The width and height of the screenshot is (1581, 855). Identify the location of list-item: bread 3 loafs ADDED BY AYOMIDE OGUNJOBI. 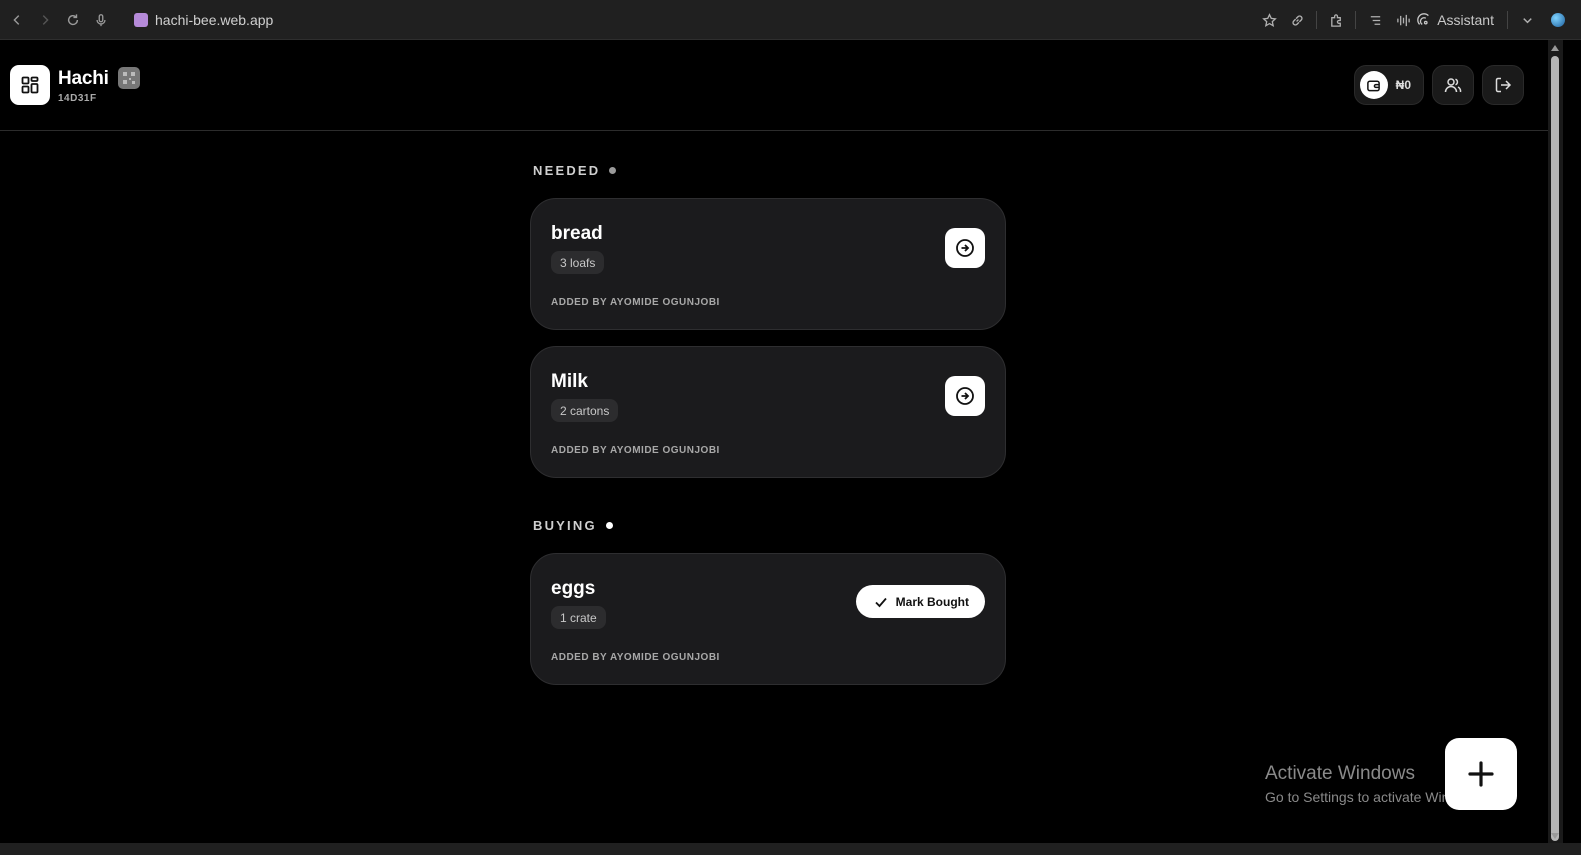
(768, 264).